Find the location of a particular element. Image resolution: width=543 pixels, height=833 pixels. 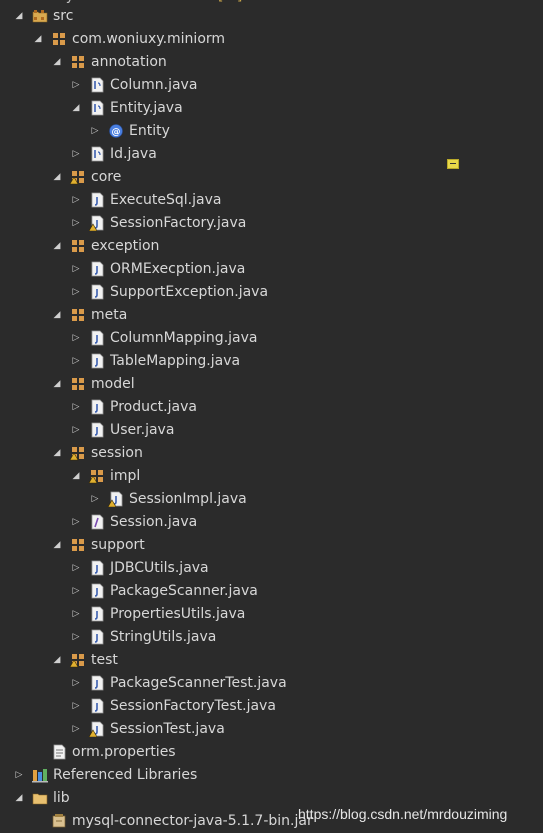

tree-item-file-packagescanner: PackageScanner.java is located at coordinates (271, 591).